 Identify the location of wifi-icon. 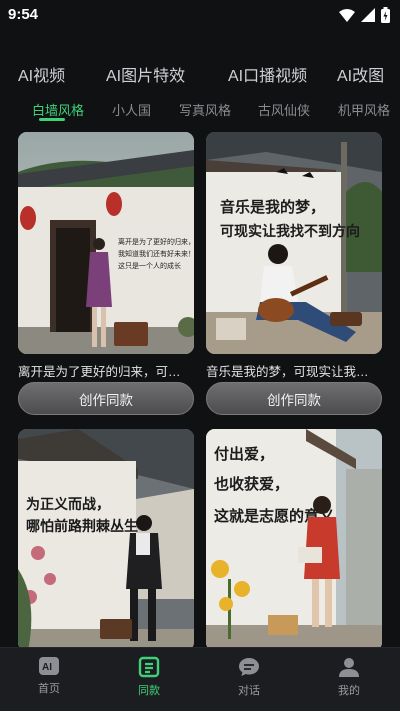
(347, 15).